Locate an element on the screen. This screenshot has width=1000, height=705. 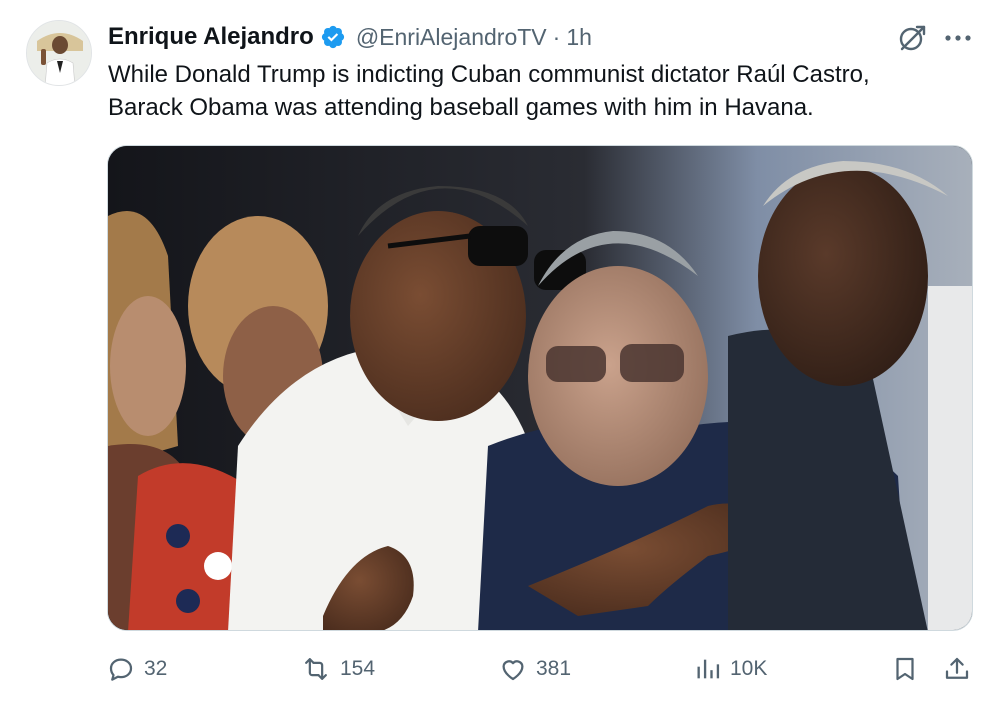
tweet-actions: 32 154 381 10K is located at coordinates (500, 669).